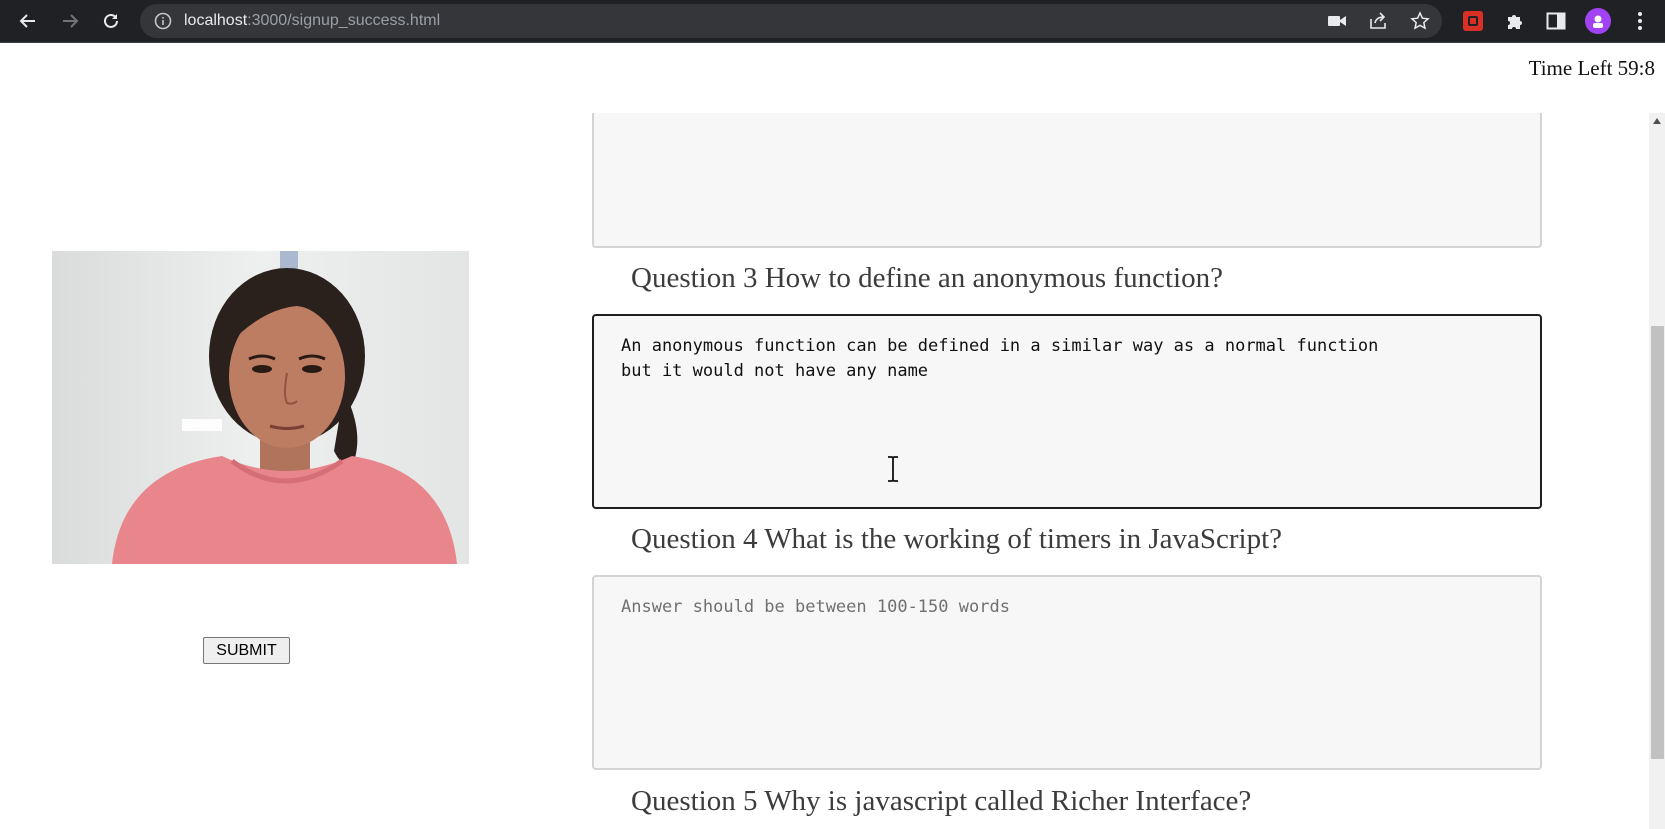 Image resolution: width=1665 pixels, height=829 pixels. I want to click on extensions-button, so click(1514, 21).